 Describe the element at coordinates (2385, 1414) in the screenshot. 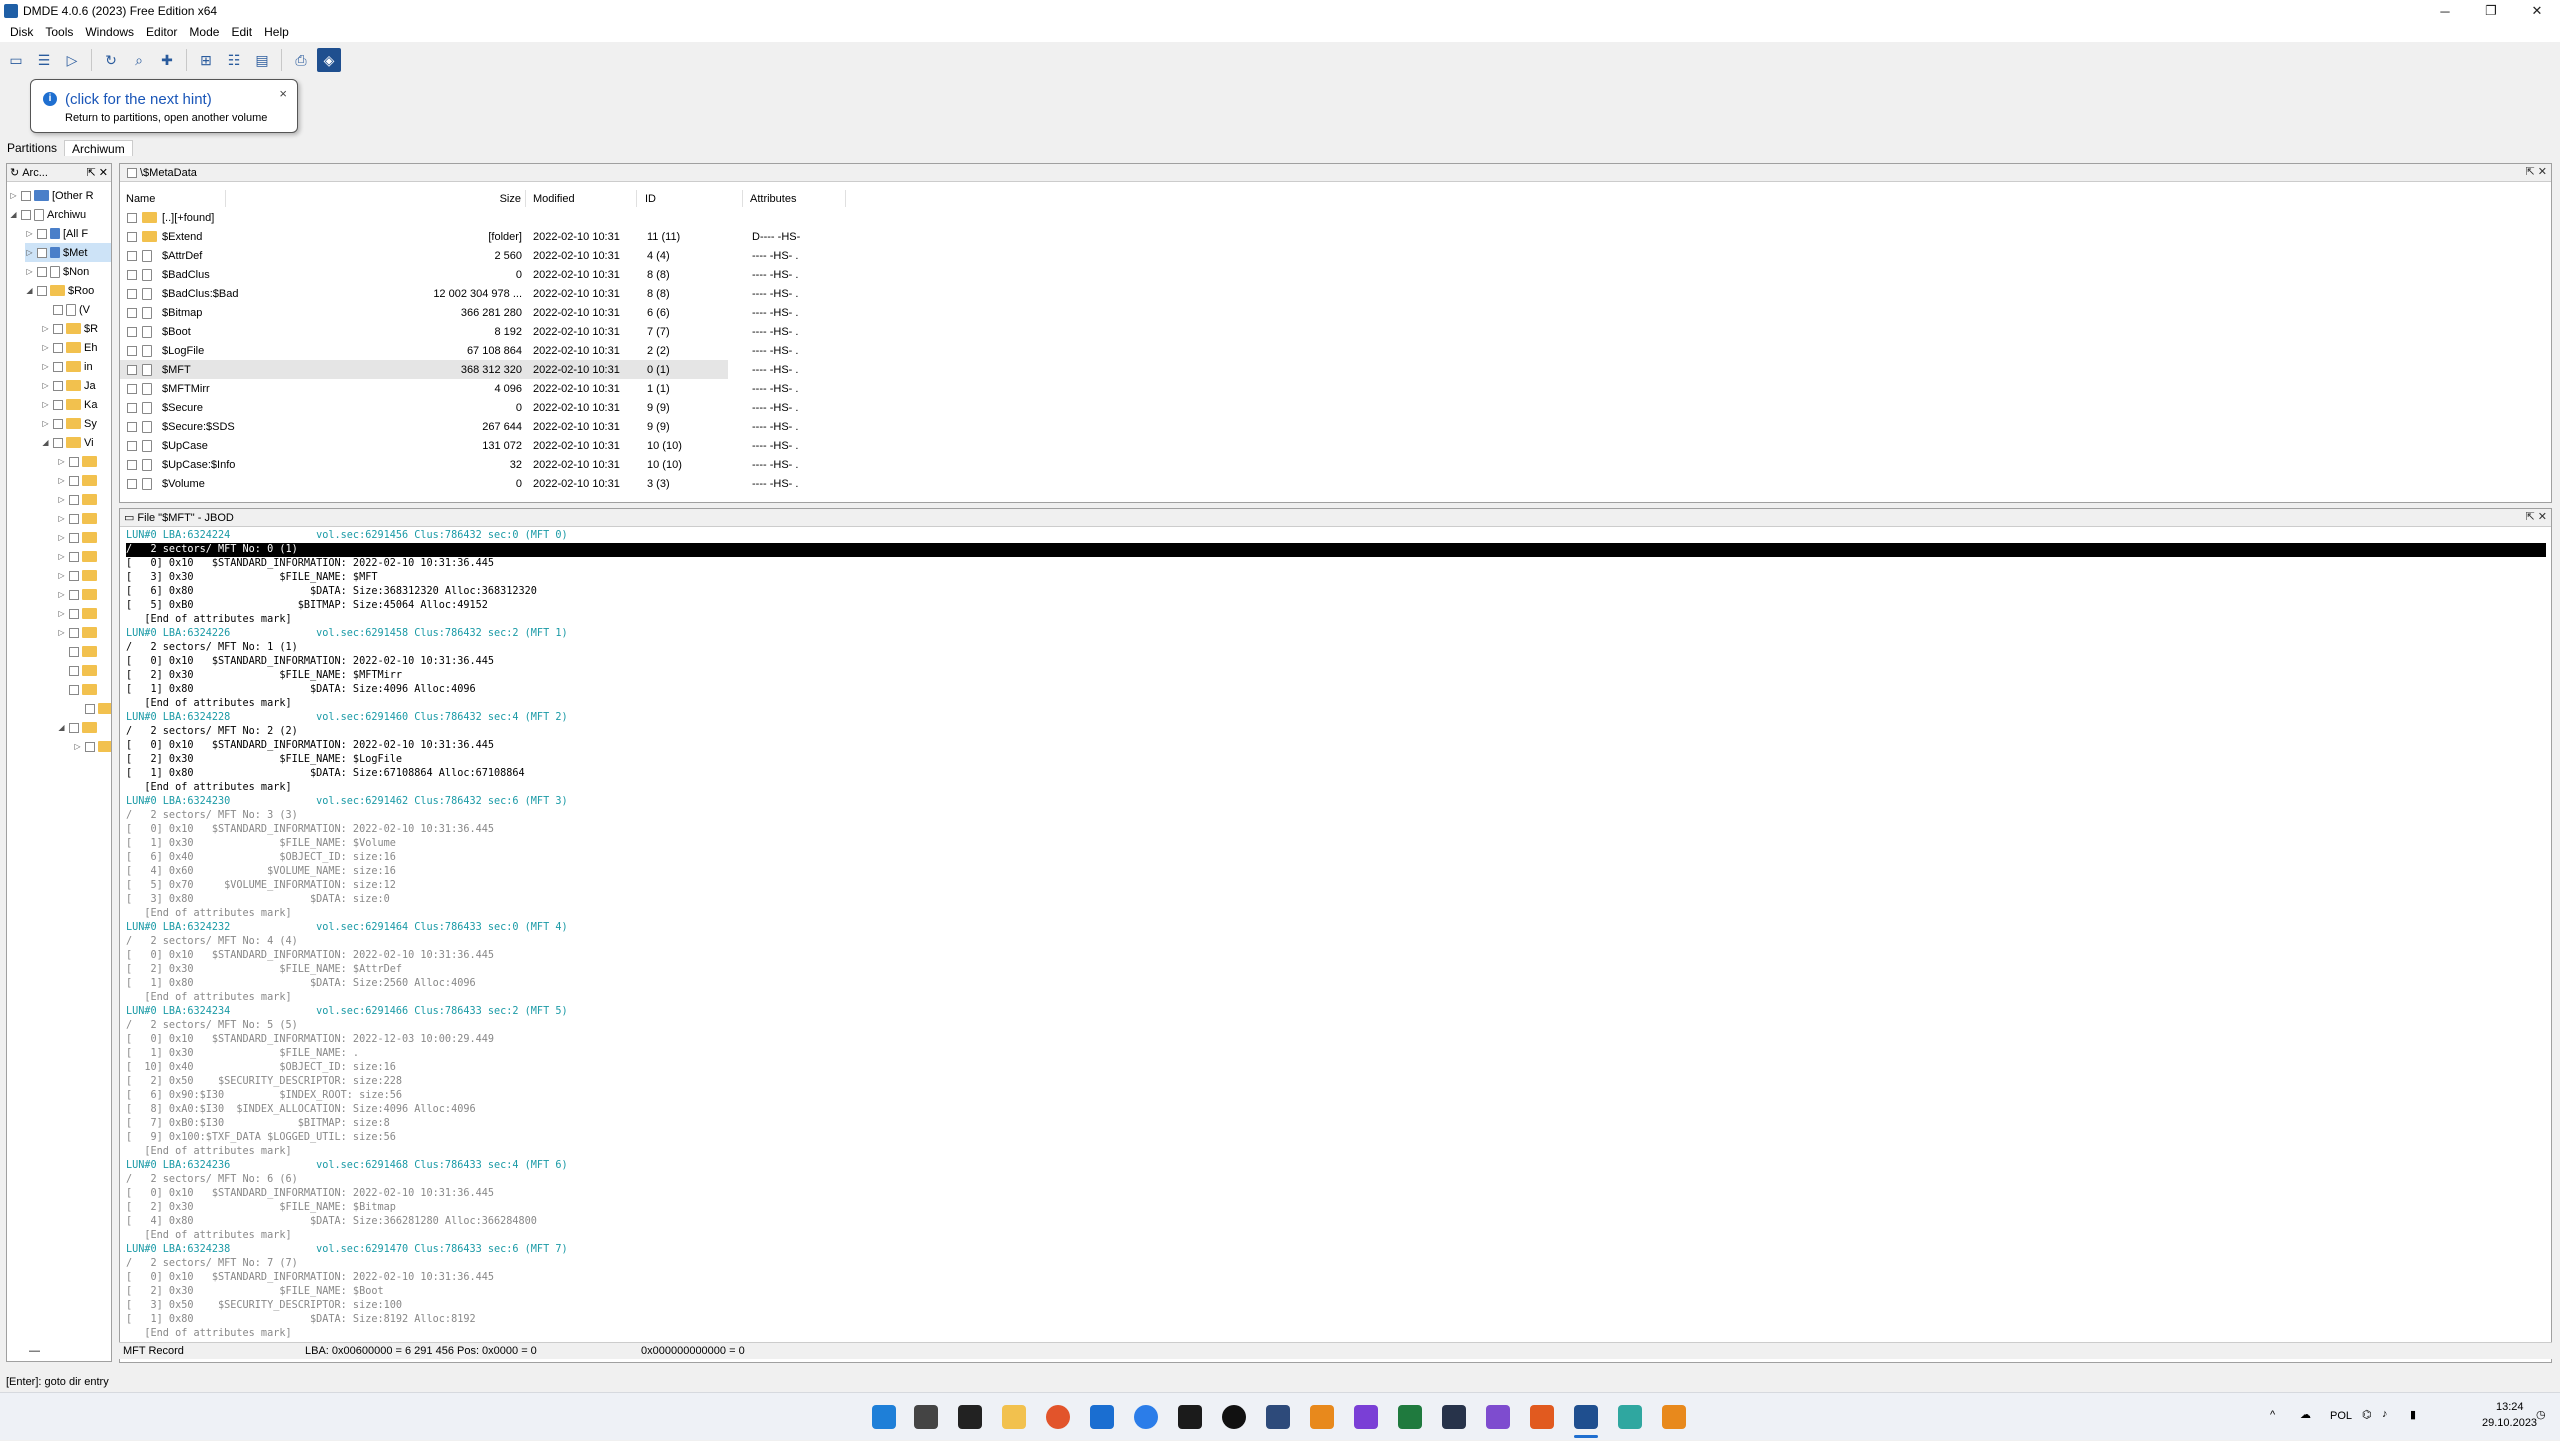

I see `volume-icon: ♪` at that location.